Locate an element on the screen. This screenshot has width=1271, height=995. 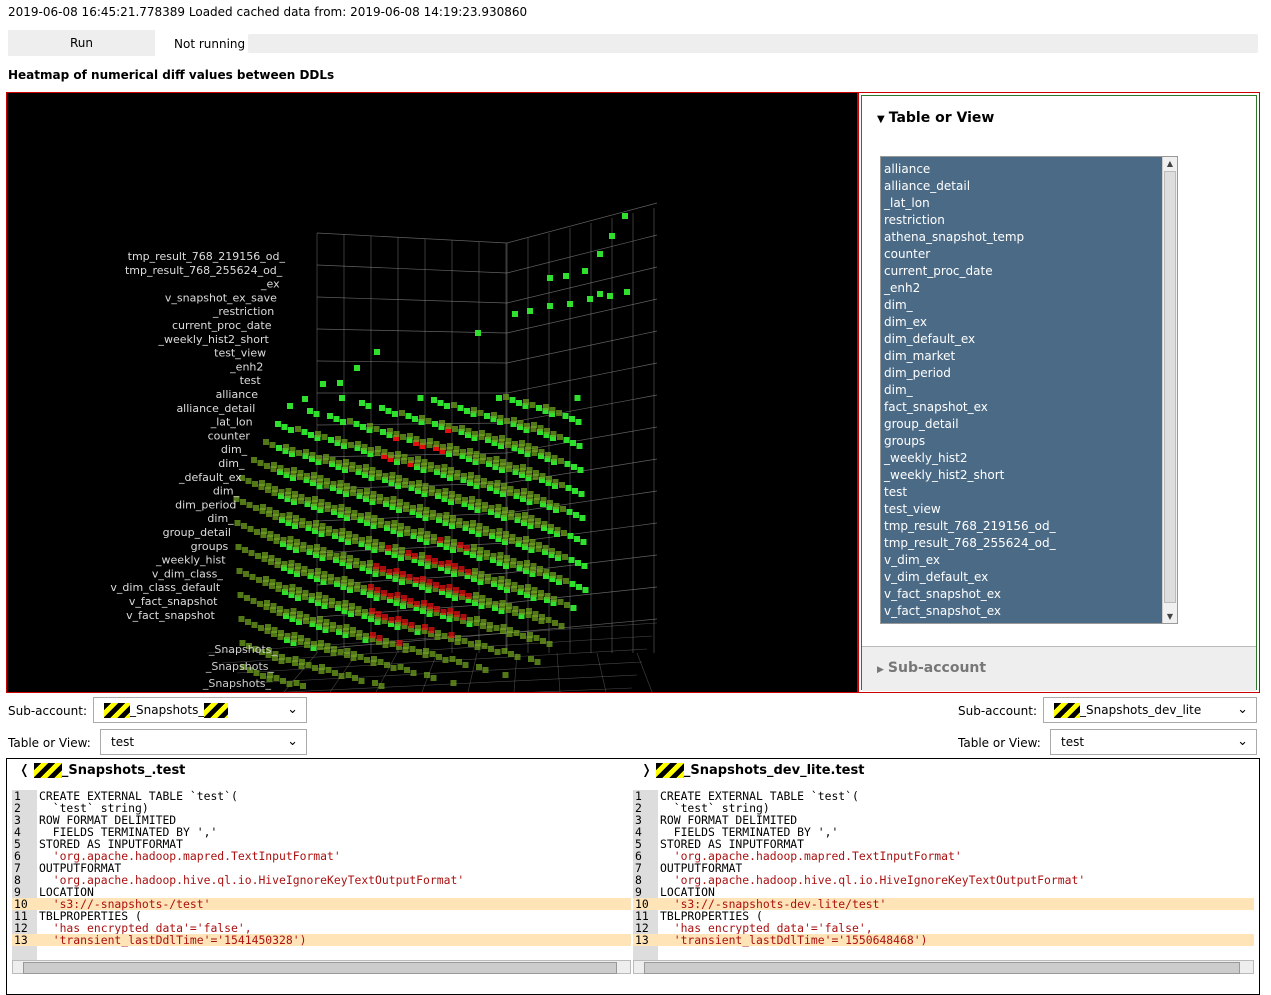
listbox-item: counter is located at coordinates (1029, 254).